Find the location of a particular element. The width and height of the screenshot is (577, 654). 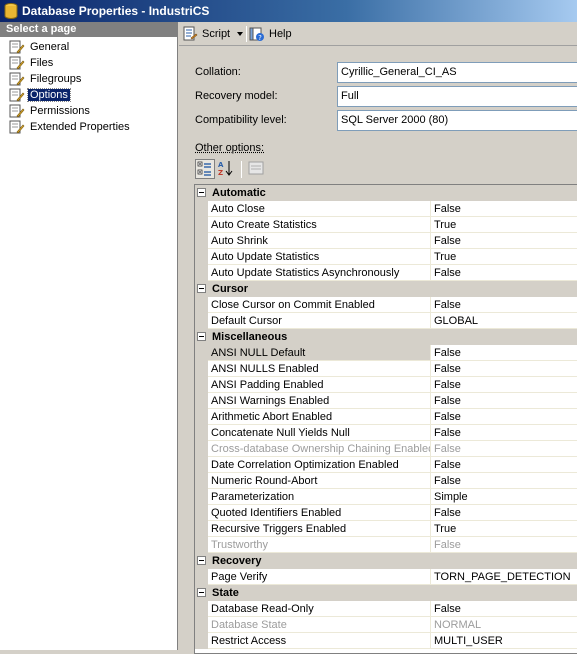

category-automatic: Automatic is located at coordinates (386, 193).